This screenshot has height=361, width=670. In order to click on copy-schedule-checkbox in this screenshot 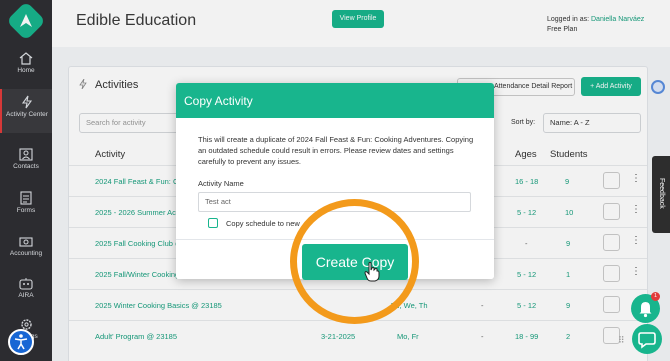, I will do `click(213, 223)`.